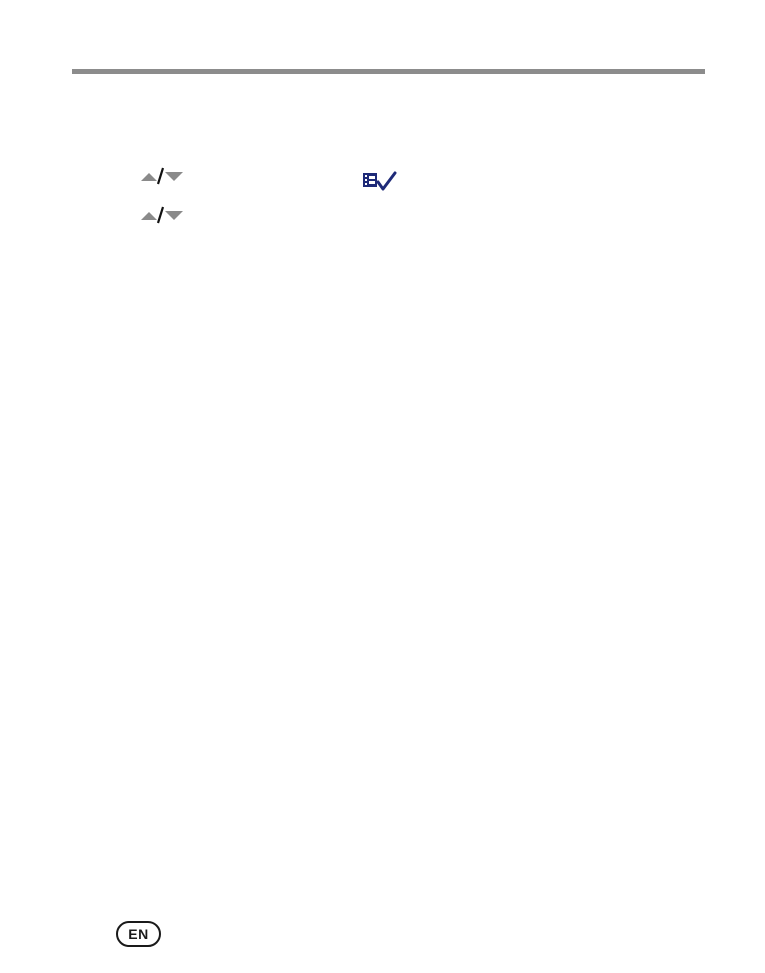 The image size is (765, 973). I want to click on step-1-up-down-arrows, so click(162, 176).